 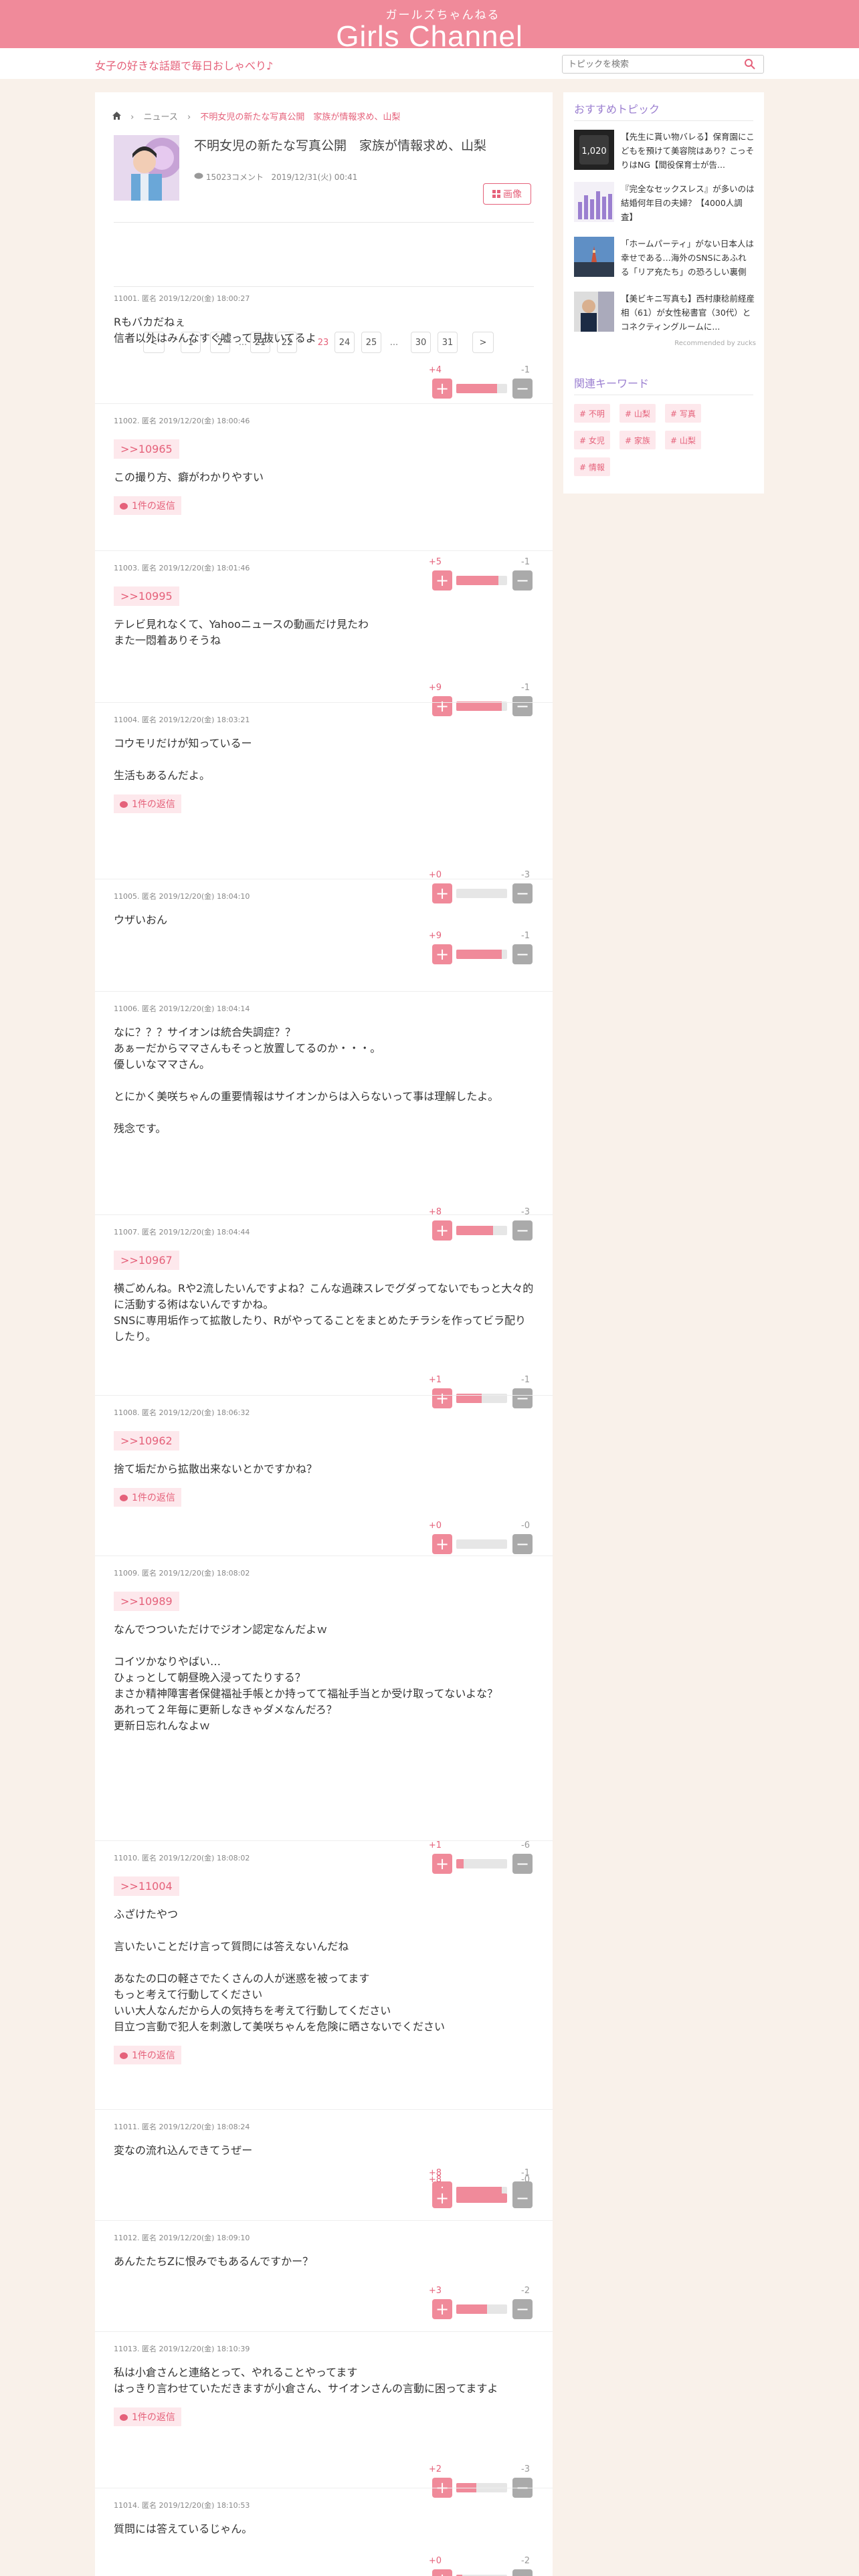 I want to click on minus-count: -2, so click(x=525, y=2291).